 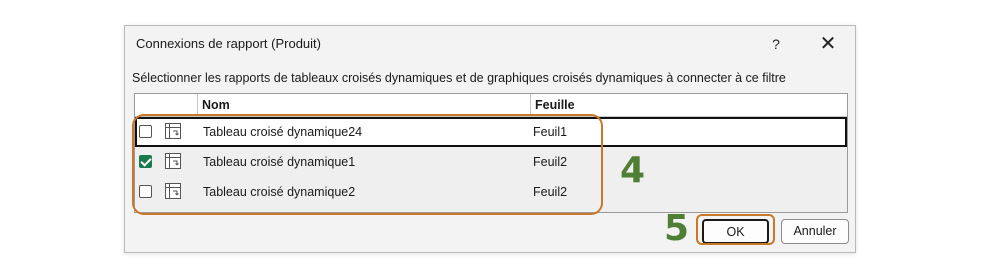 What do you see at coordinates (363, 105) in the screenshot?
I see `column-header-name: Nom` at bounding box center [363, 105].